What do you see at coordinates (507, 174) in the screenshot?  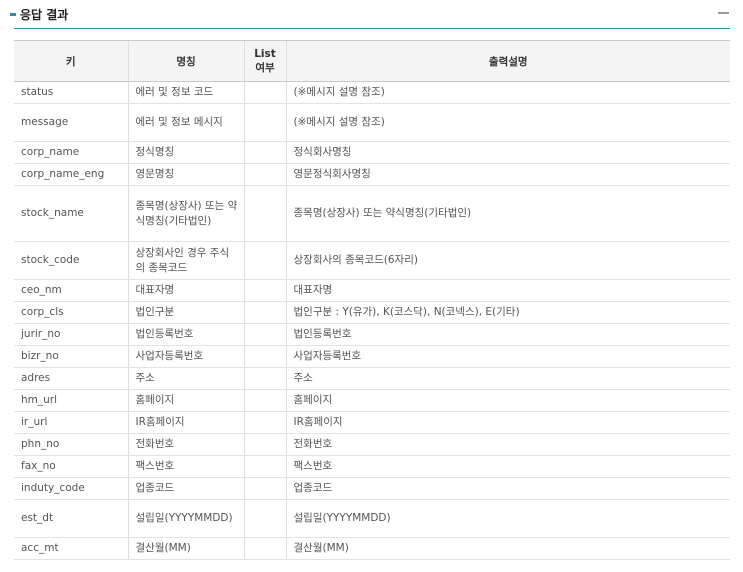 I see `cell-description: 영문정식회사명칭` at bounding box center [507, 174].